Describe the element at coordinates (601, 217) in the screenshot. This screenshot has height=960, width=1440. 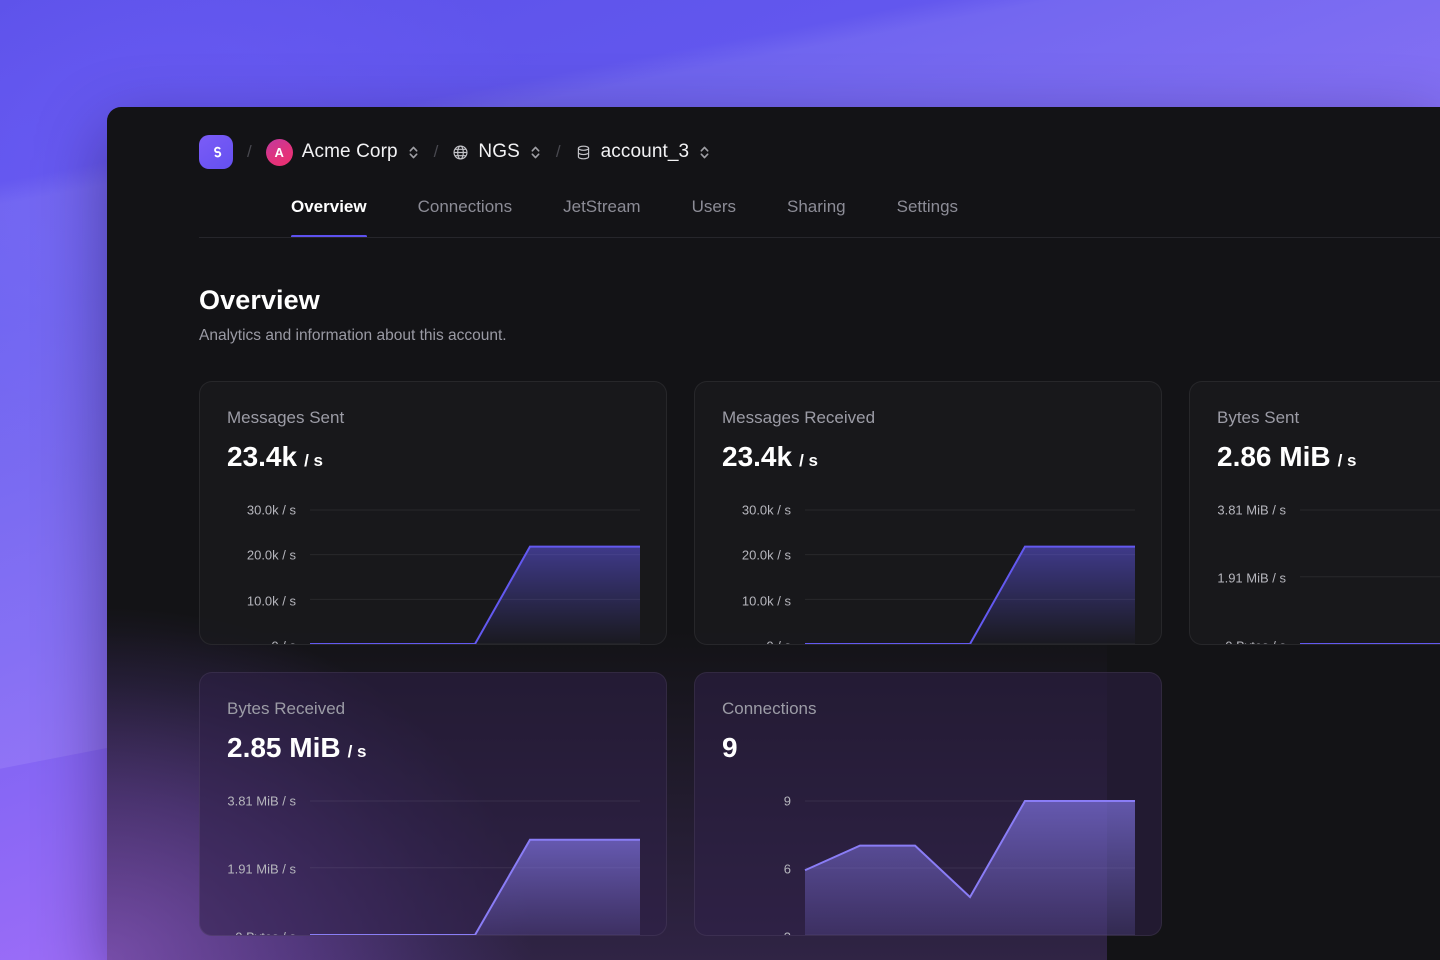
I see `tab-jetstream: JetStream` at that location.